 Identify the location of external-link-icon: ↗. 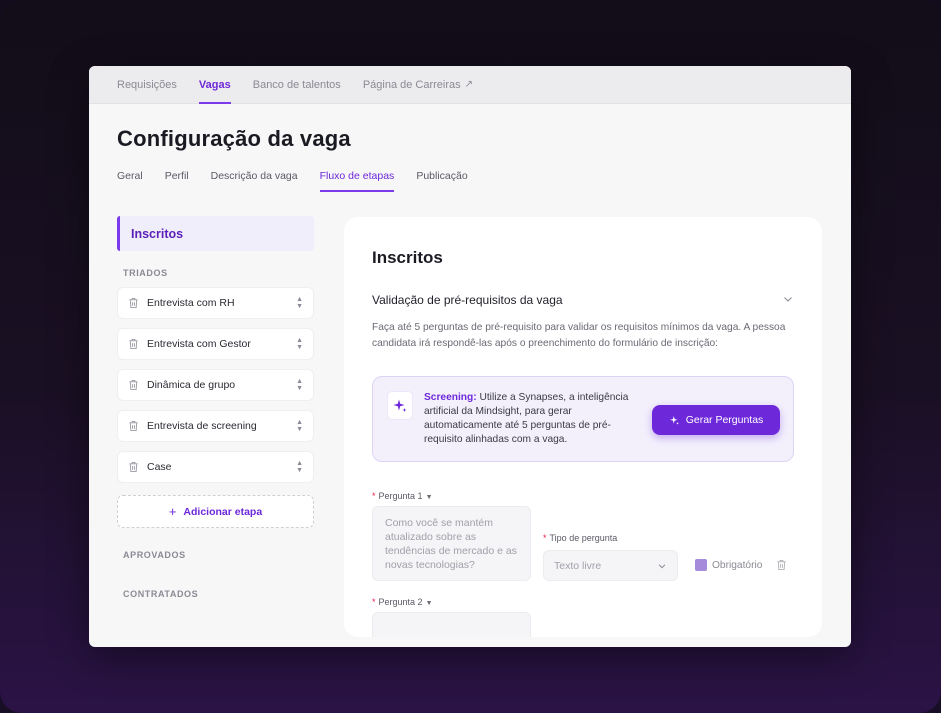
(469, 84).